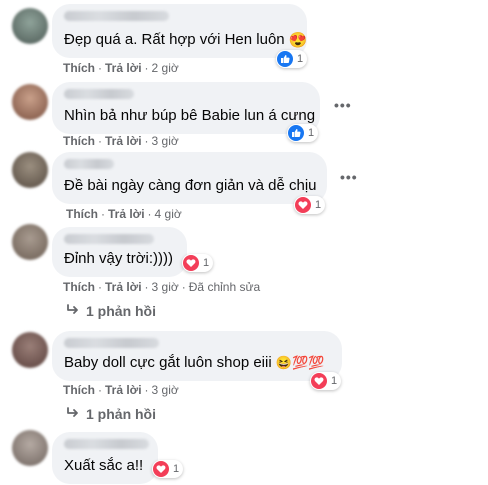  What do you see at coordinates (119, 258) in the screenshot?
I see `comment-text: Đỉnh vậy trời:))))` at bounding box center [119, 258].